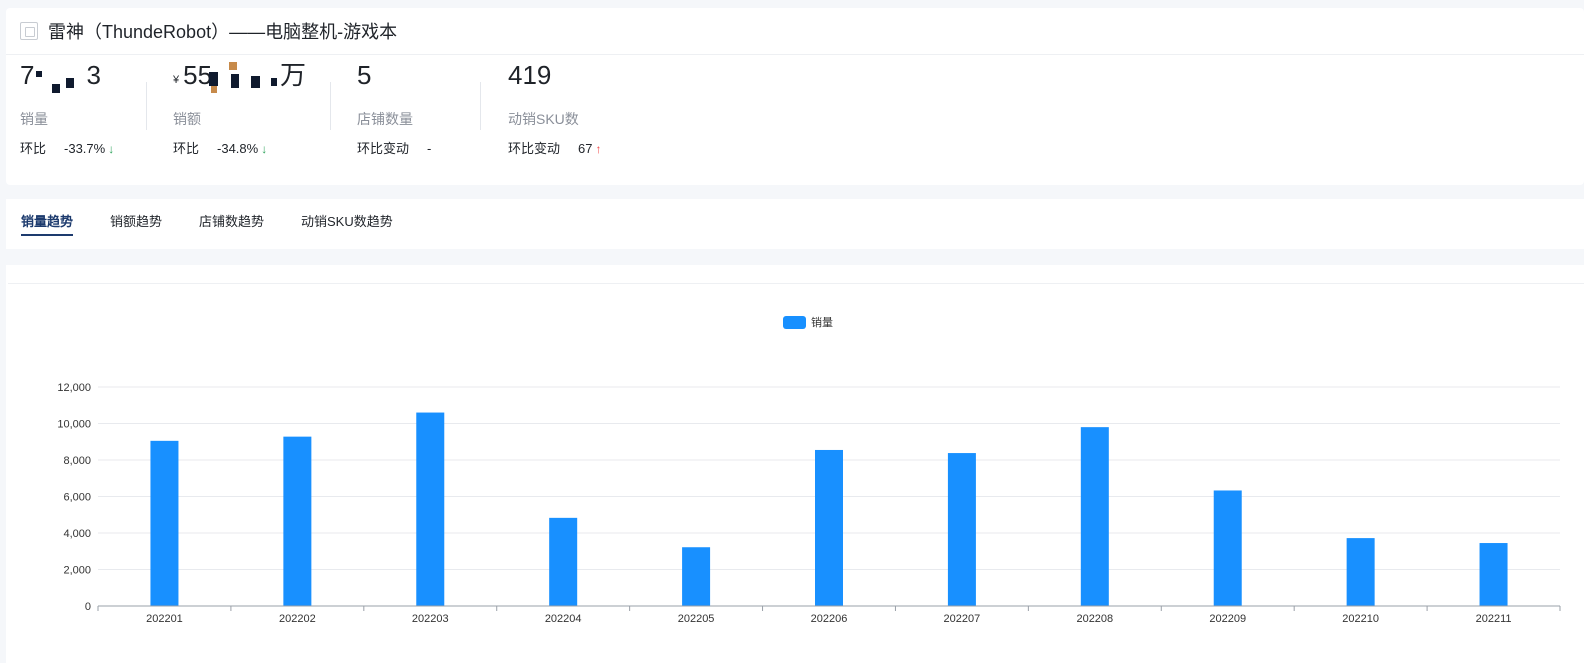 The image size is (1584, 663). Describe the element at coordinates (77, 461) in the screenshot. I see `y-tick-label: 8,000` at that location.